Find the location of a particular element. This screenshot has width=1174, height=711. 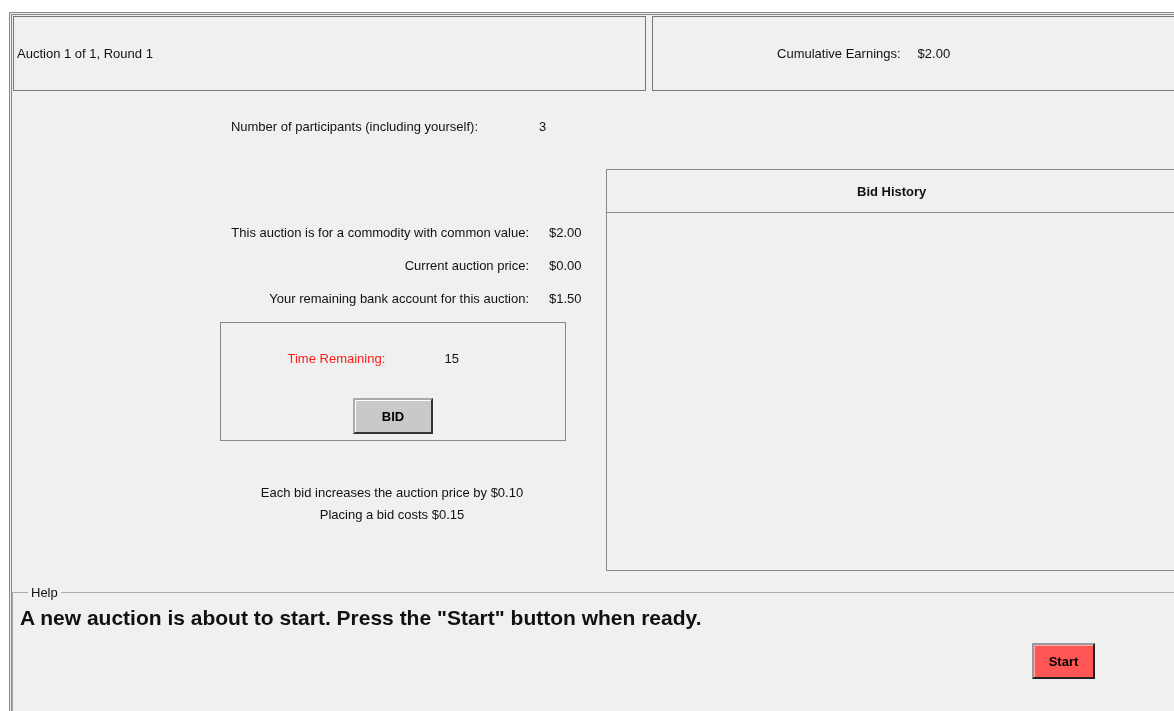

participants-value: 3 is located at coordinates (543, 126).